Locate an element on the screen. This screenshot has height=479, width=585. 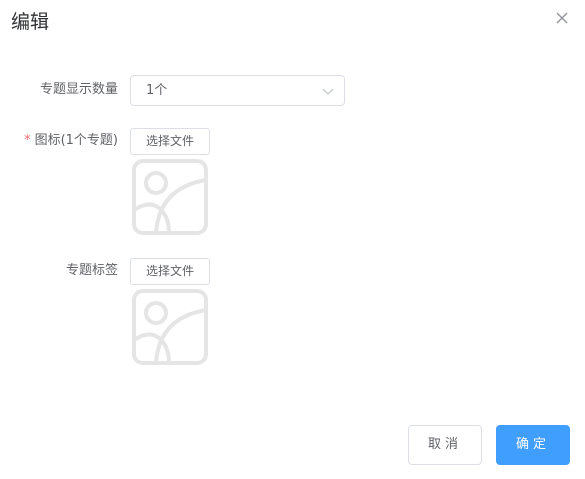
topic-count-value: 1个 is located at coordinates (157, 90).